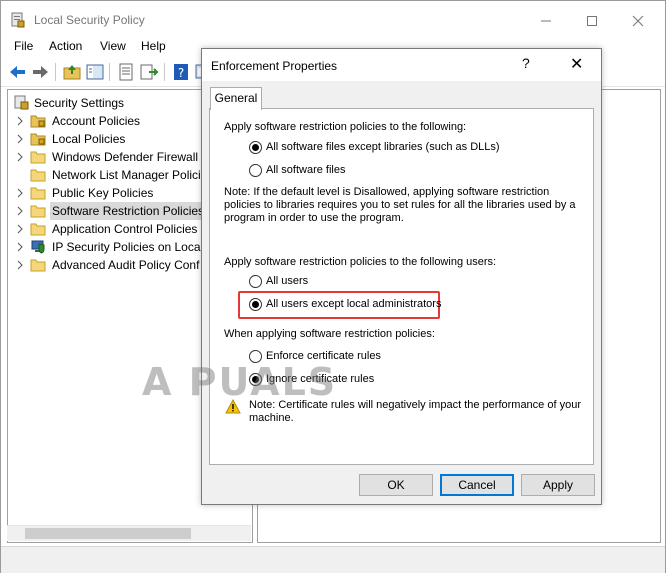  What do you see at coordinates (89, 20) in the screenshot?
I see `window-title: Local Security Policy` at bounding box center [89, 20].